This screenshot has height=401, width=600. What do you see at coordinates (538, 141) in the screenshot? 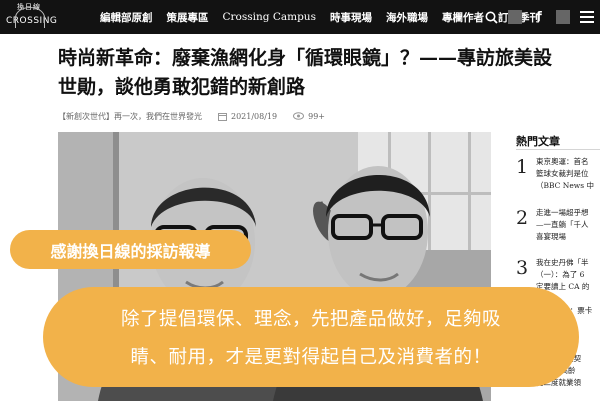
I see `sidebar-title: 熱門文章` at bounding box center [538, 141].